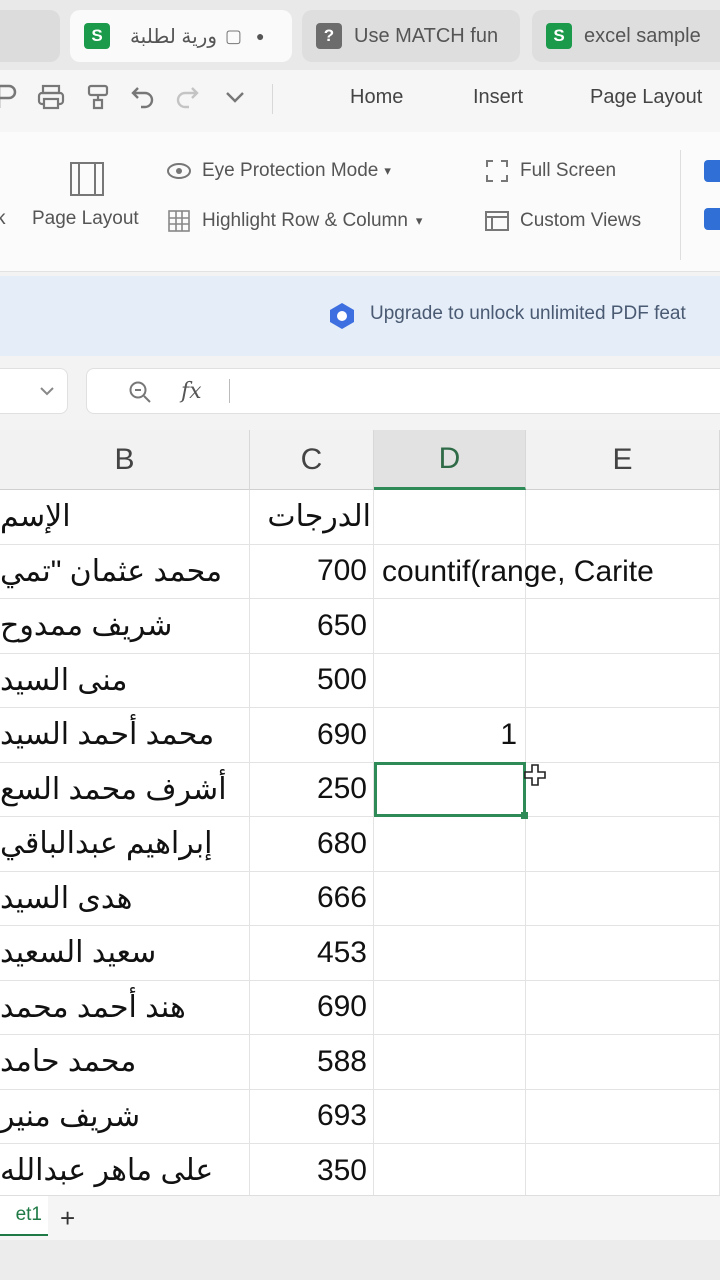  I want to click on tab-excel-sample: S excel sample, so click(626, 36).